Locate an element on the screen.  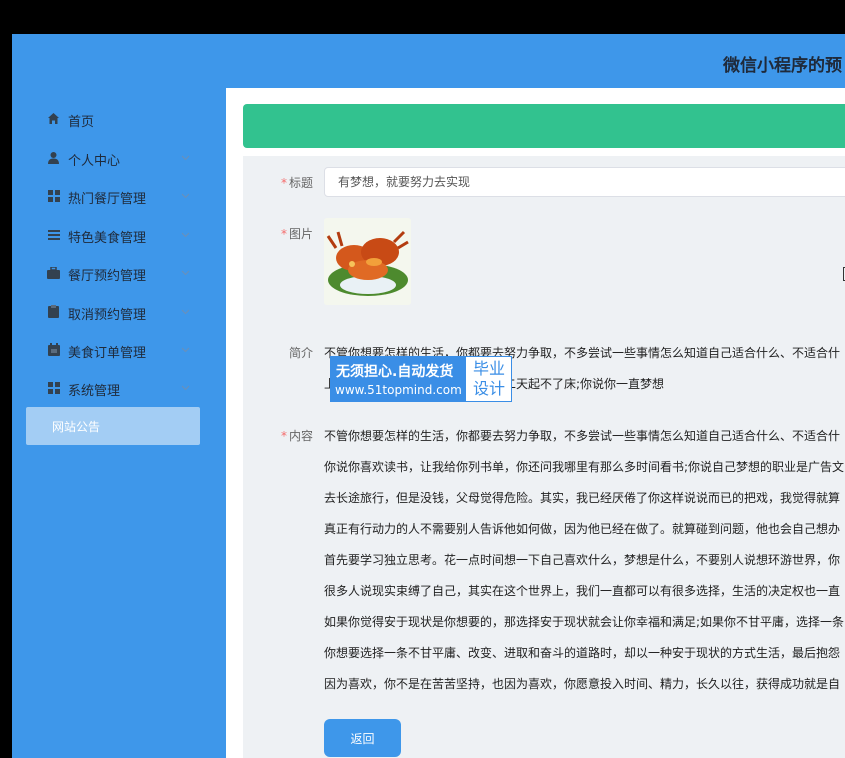
sidebar-item-label: 餐厅预约管理 is located at coordinates (107, 276).